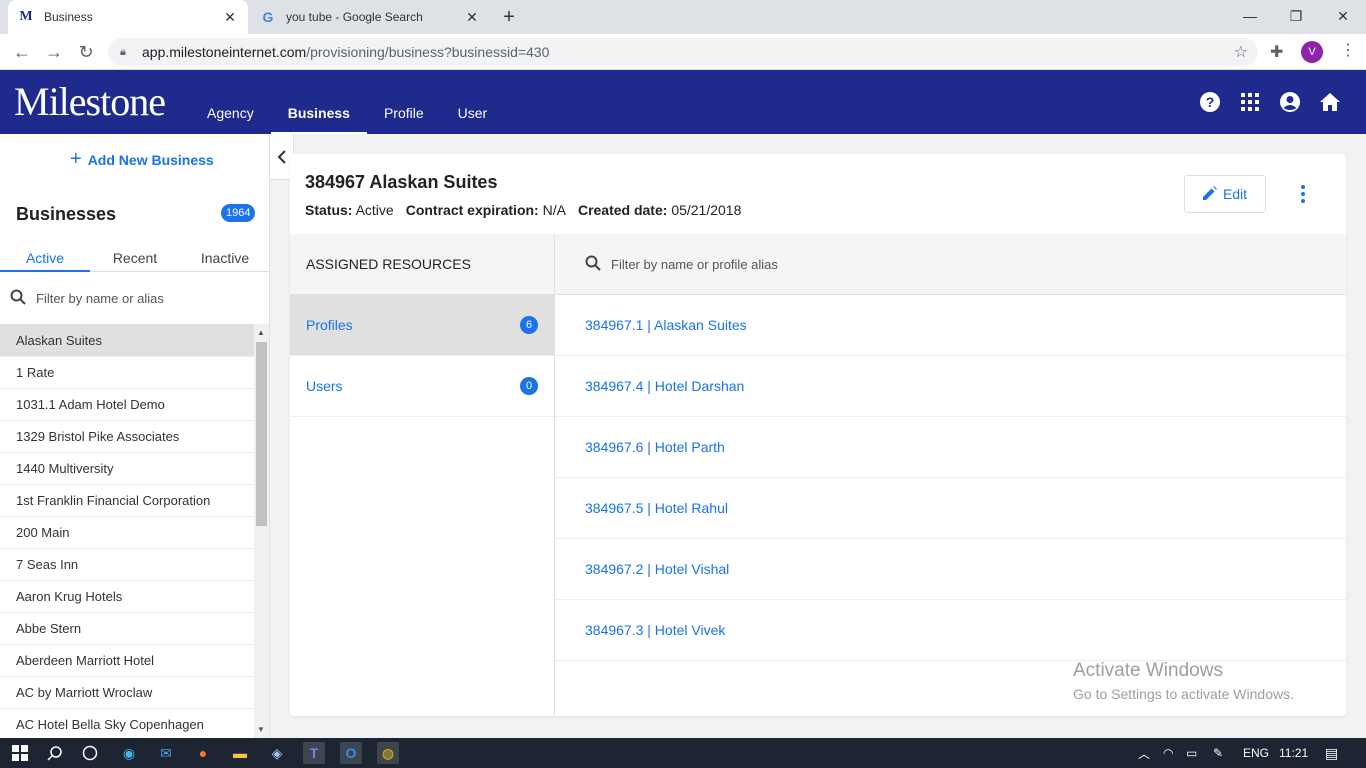 Image resolution: width=1366 pixels, height=768 pixels. What do you see at coordinates (1241, 52) in the screenshot?
I see `bookmark-star-icon: ☆` at bounding box center [1241, 52].